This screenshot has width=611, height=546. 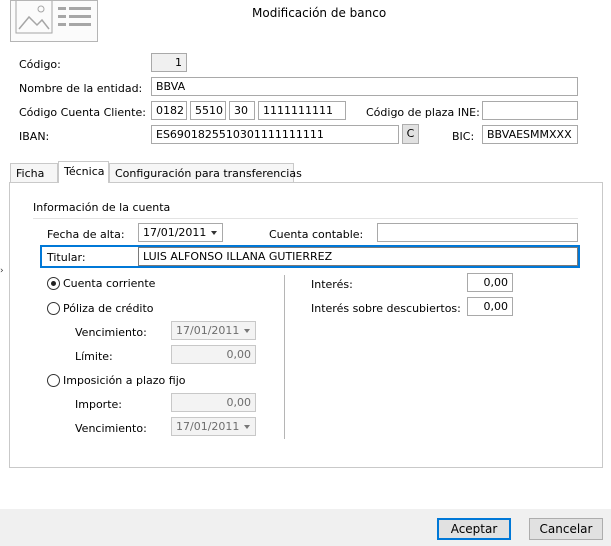 I want to click on section-title: Información de la cuenta, so click(x=102, y=207).